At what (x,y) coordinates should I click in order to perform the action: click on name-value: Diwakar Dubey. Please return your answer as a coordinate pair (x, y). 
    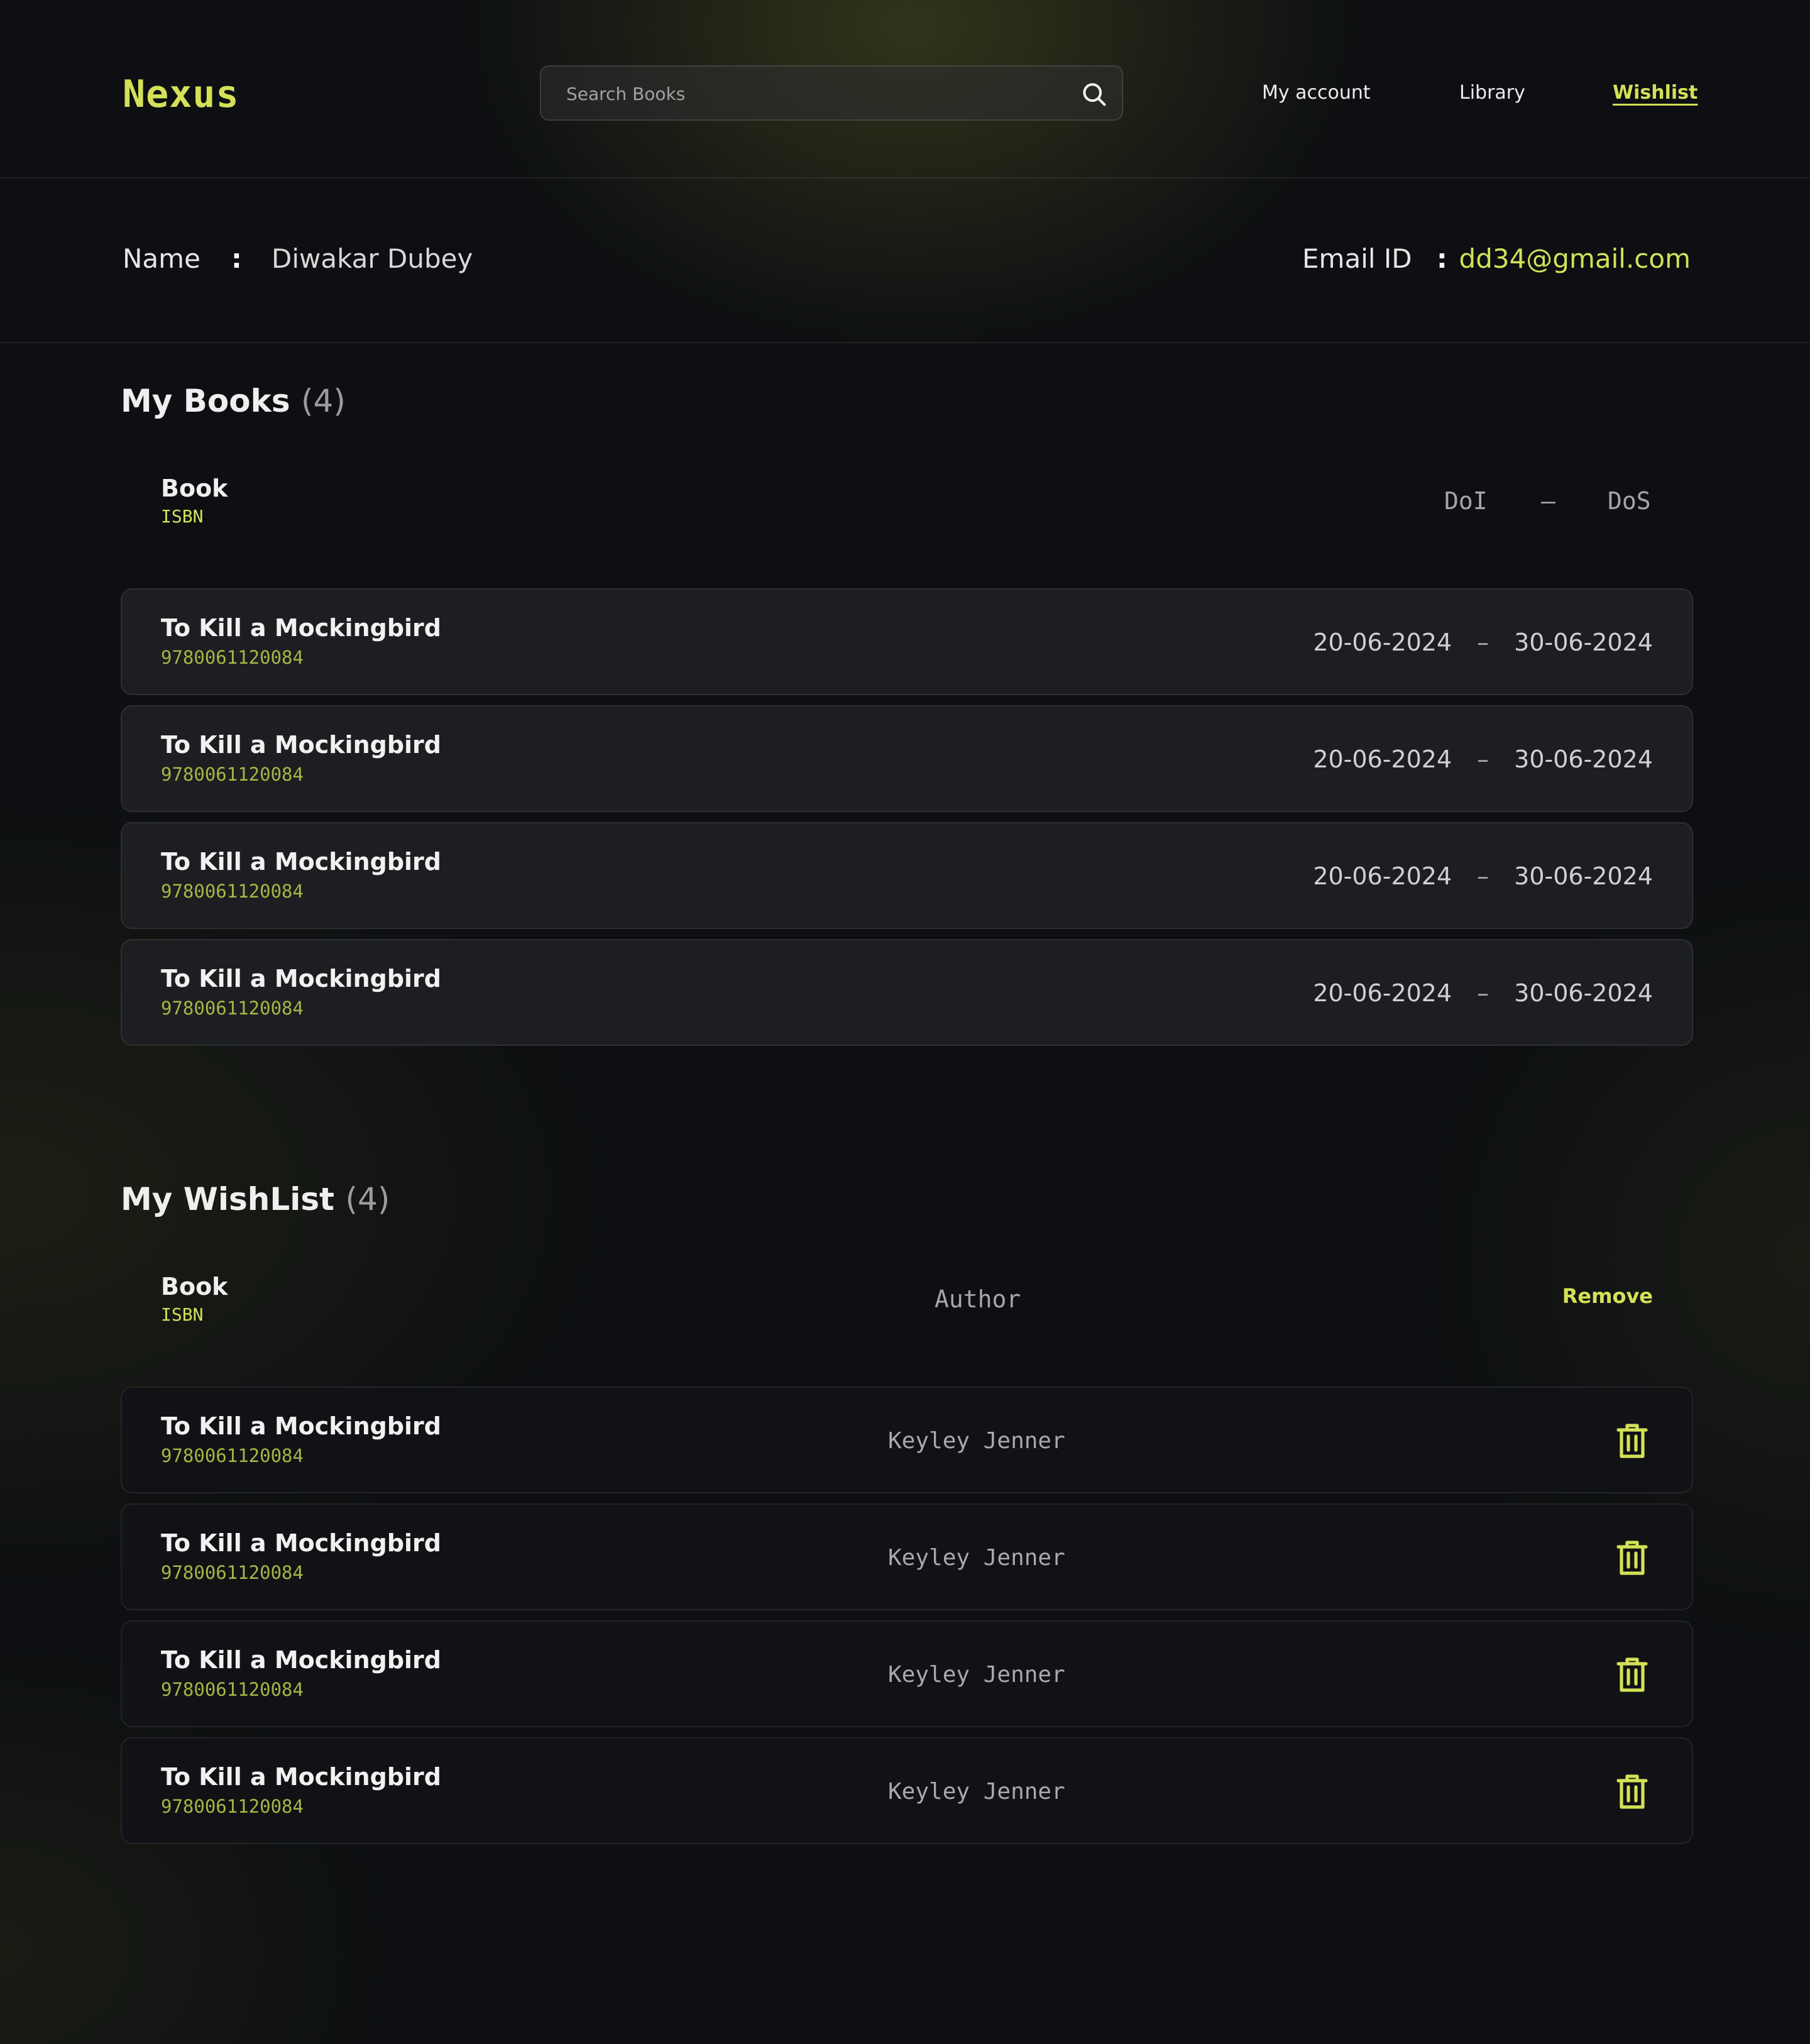
    Looking at the image, I should click on (372, 258).